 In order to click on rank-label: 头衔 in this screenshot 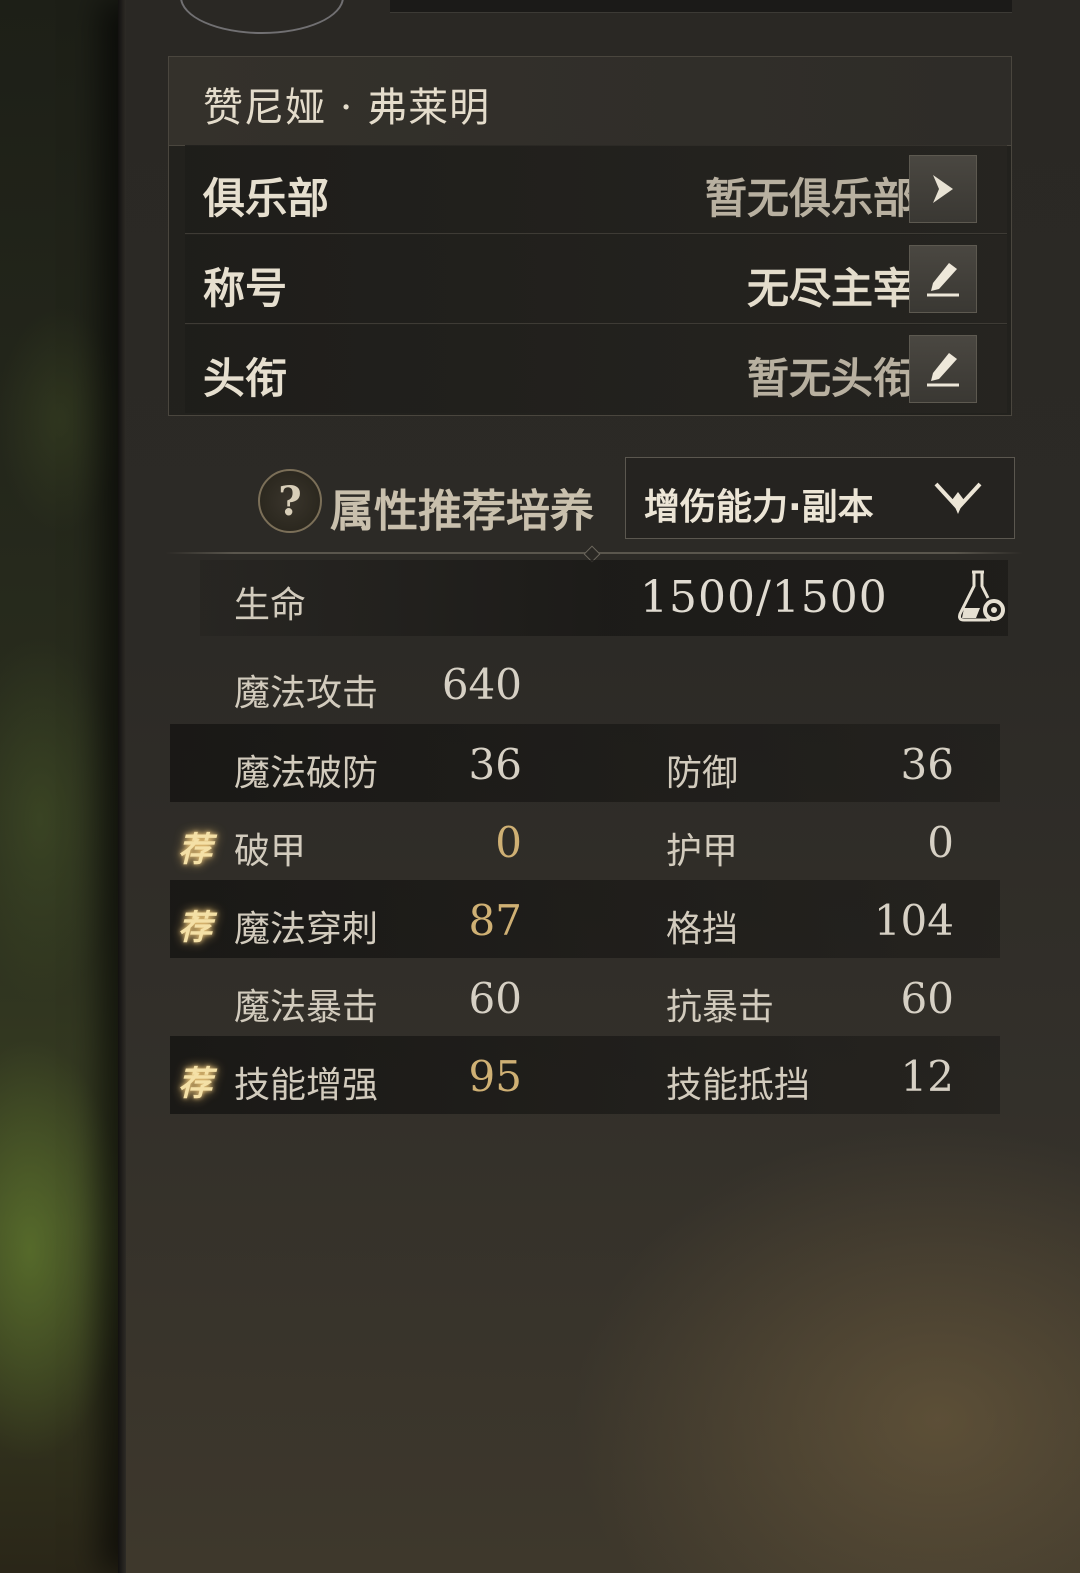, I will do `click(245, 378)`.